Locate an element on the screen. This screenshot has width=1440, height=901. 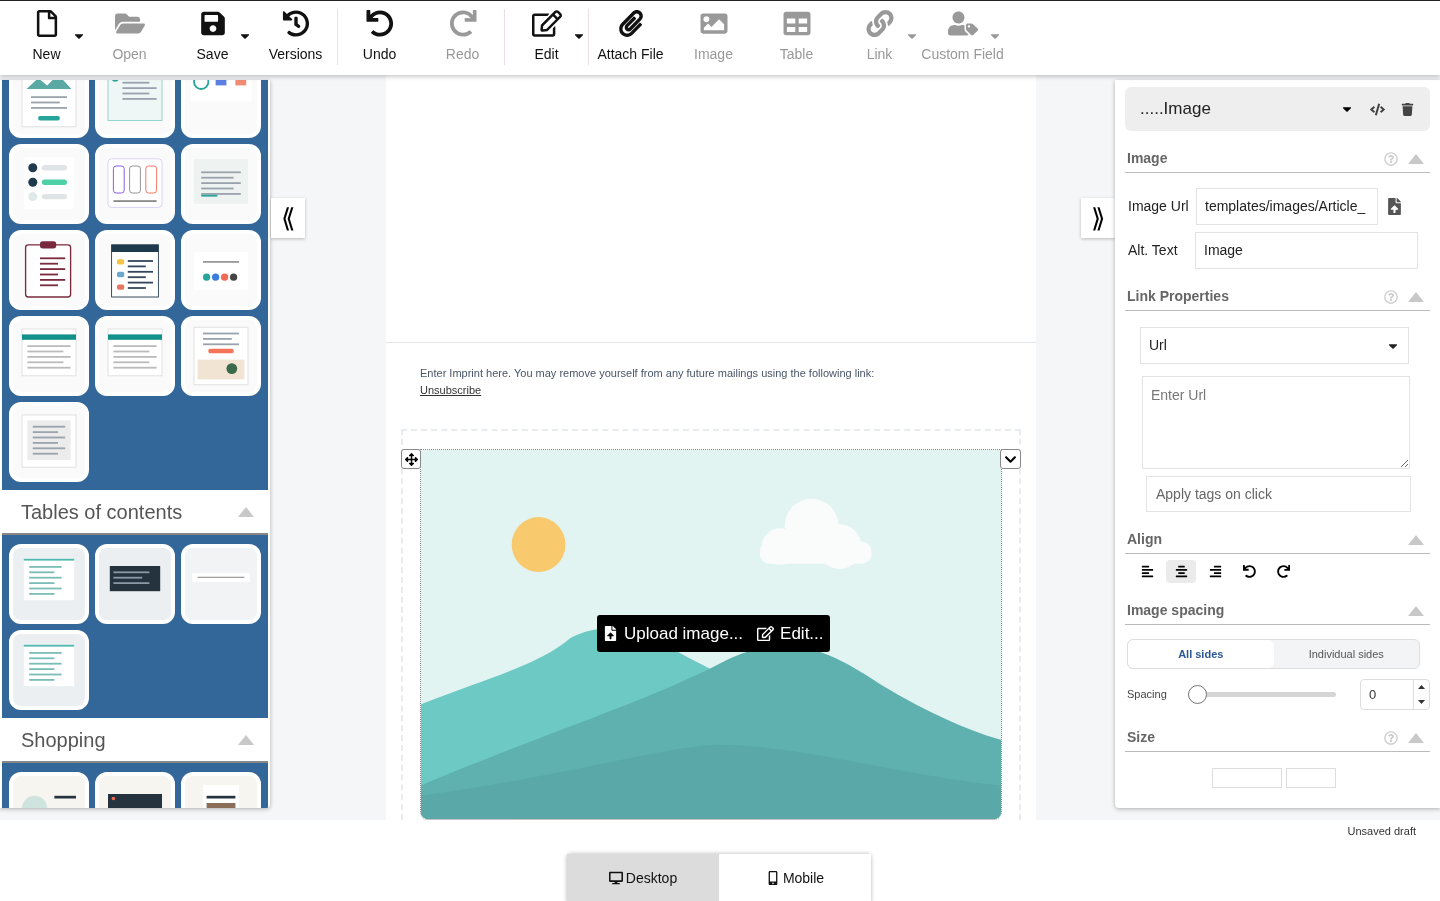
image-icon is located at coordinates (713, 23).